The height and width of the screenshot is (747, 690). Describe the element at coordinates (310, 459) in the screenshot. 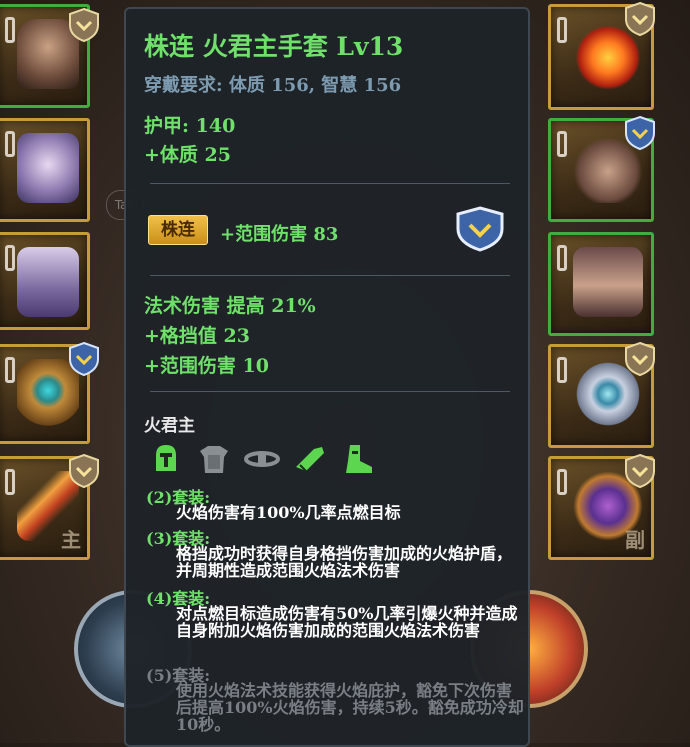

I see `set-gloves-icon` at that location.